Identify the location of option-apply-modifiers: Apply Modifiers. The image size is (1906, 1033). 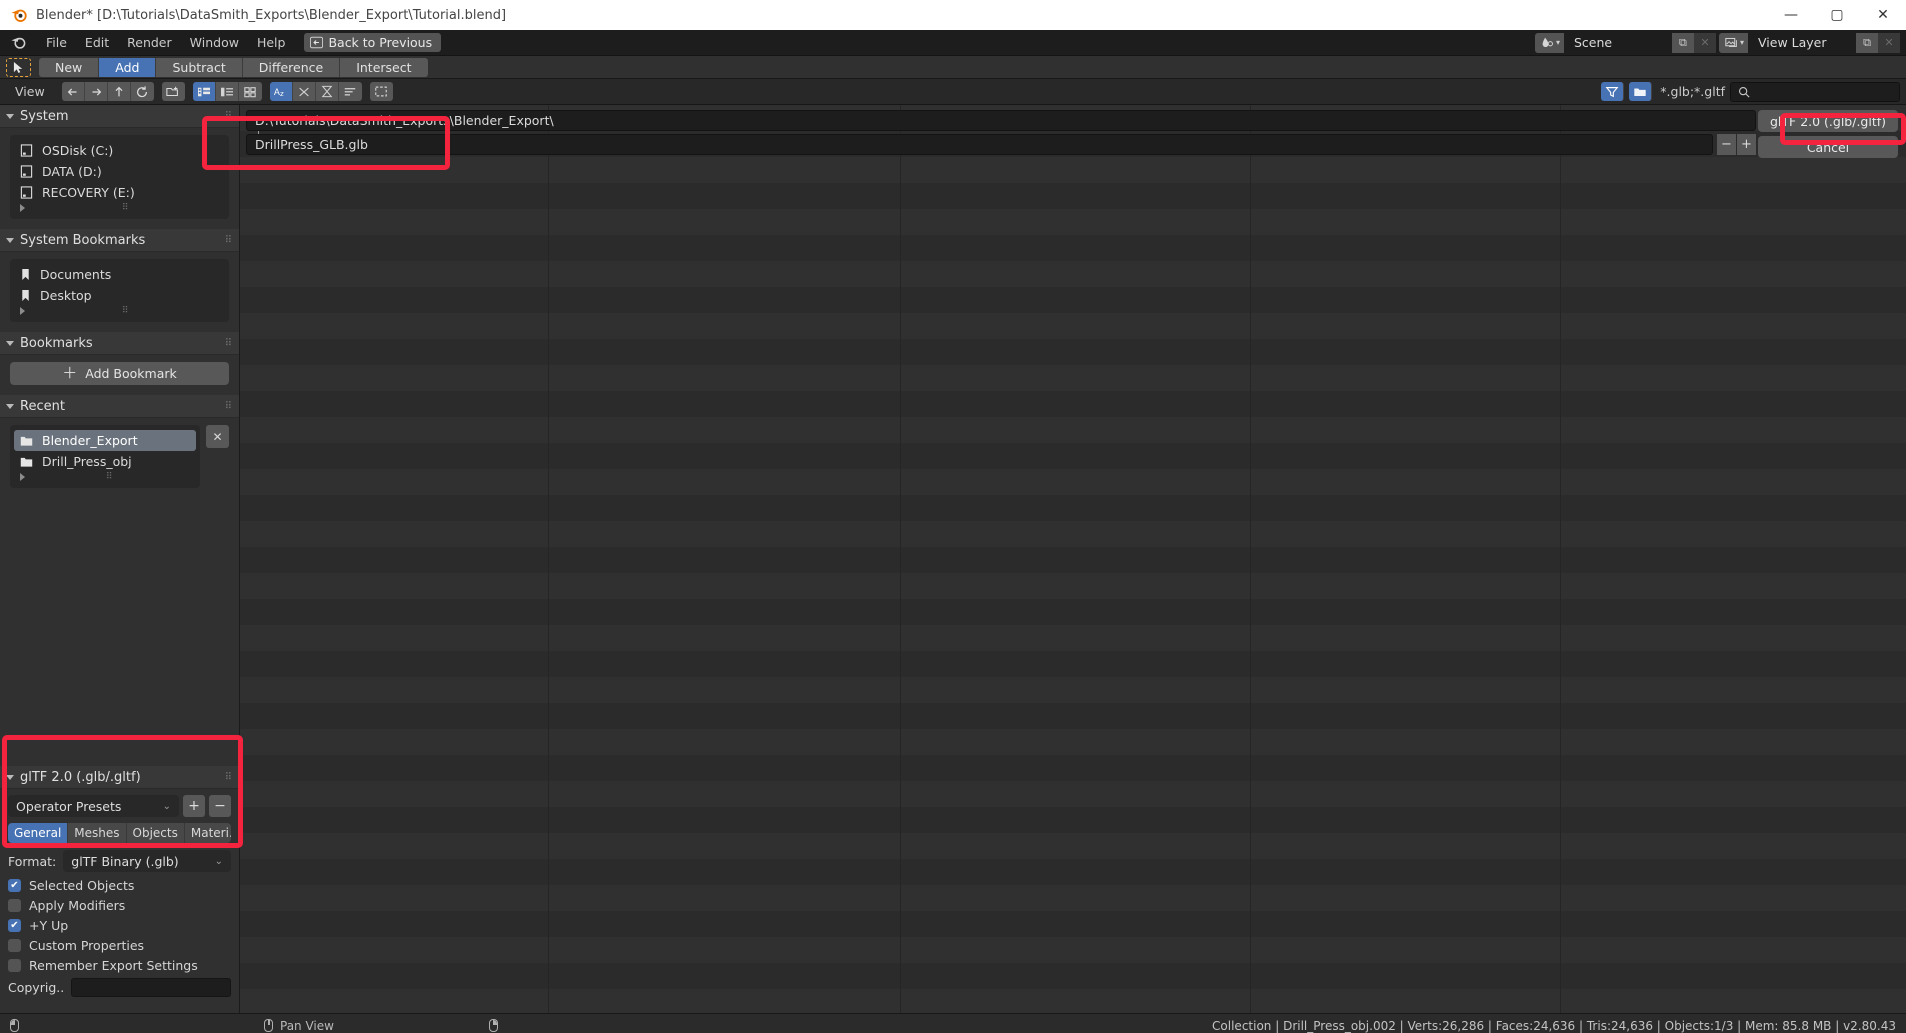
(119, 905).